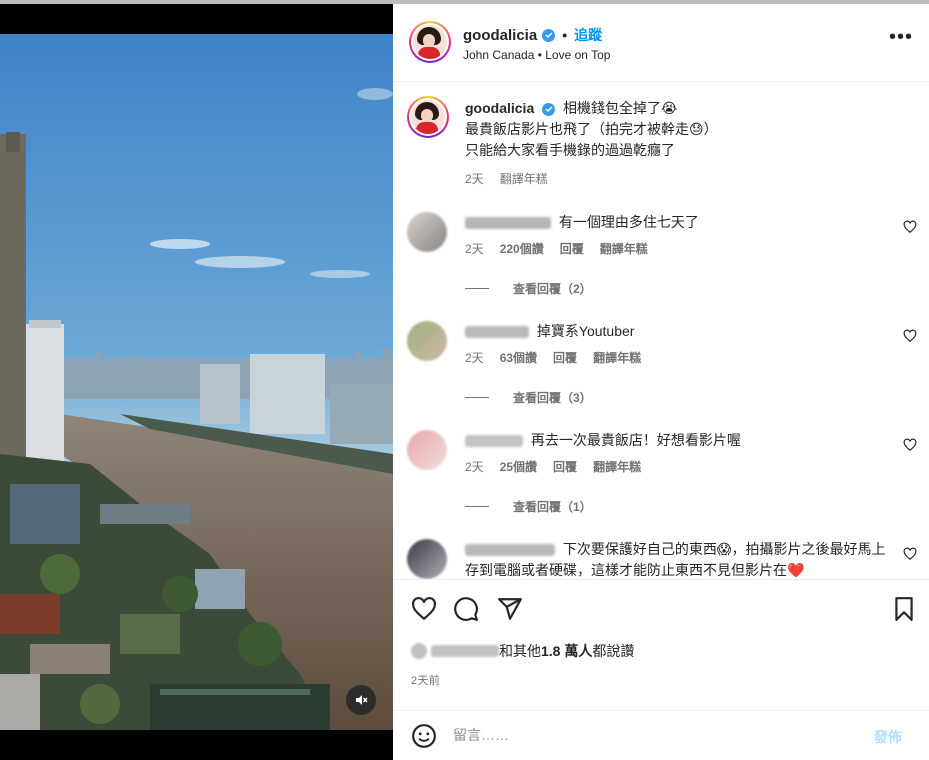 The image size is (929, 760). Describe the element at coordinates (661, 609) in the screenshot. I see `post-actions` at that location.